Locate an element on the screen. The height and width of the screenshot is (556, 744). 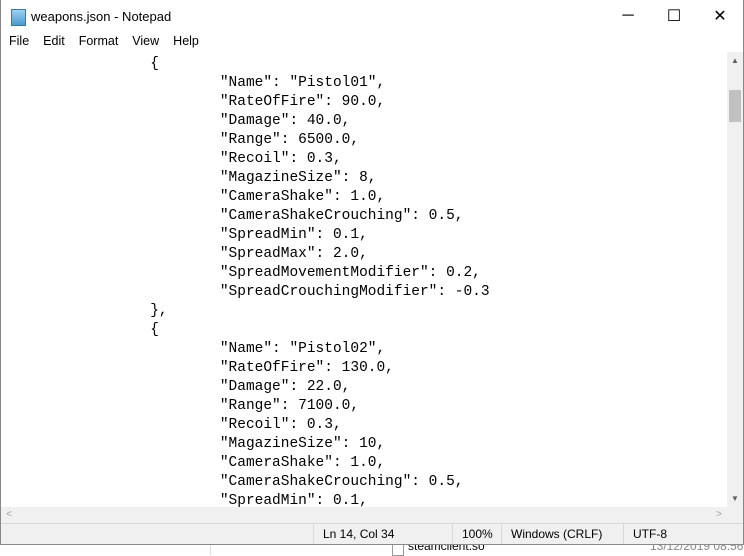
scroll-thumb is located at coordinates (735, 106).